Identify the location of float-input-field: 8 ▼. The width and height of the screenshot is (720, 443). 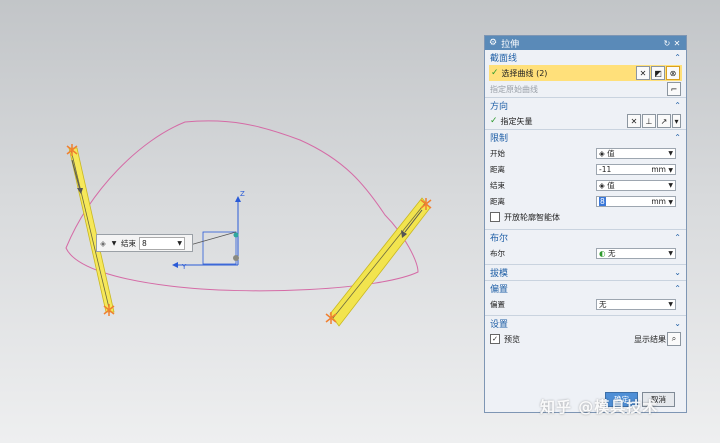
(162, 243).